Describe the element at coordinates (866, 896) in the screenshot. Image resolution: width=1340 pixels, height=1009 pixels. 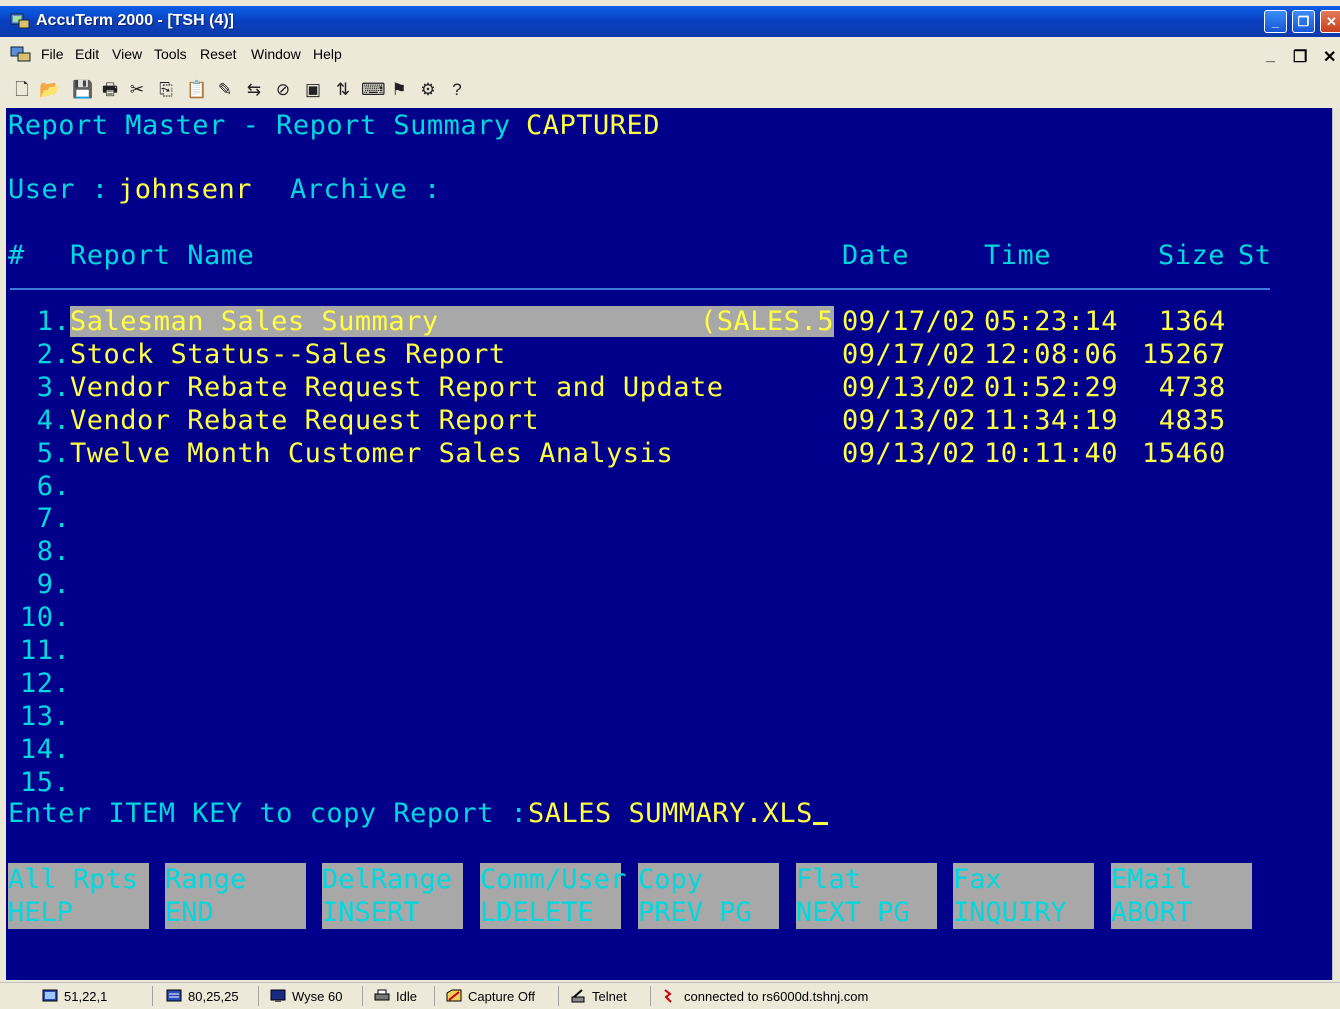
I see `function-key-6: Flat NEXT PG` at that location.